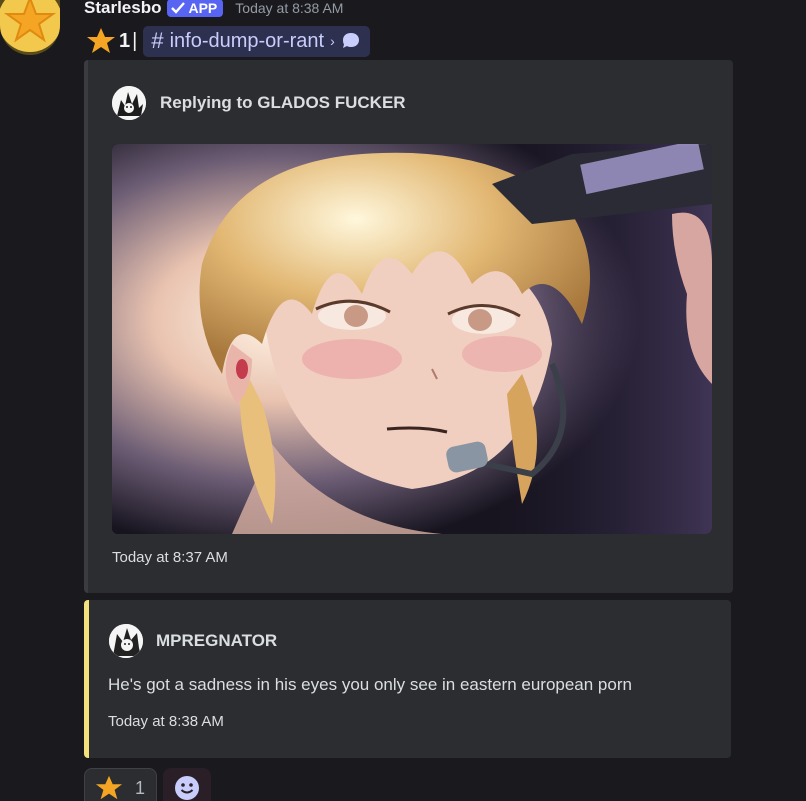  I want to click on author-avatar, so click(30, 27).